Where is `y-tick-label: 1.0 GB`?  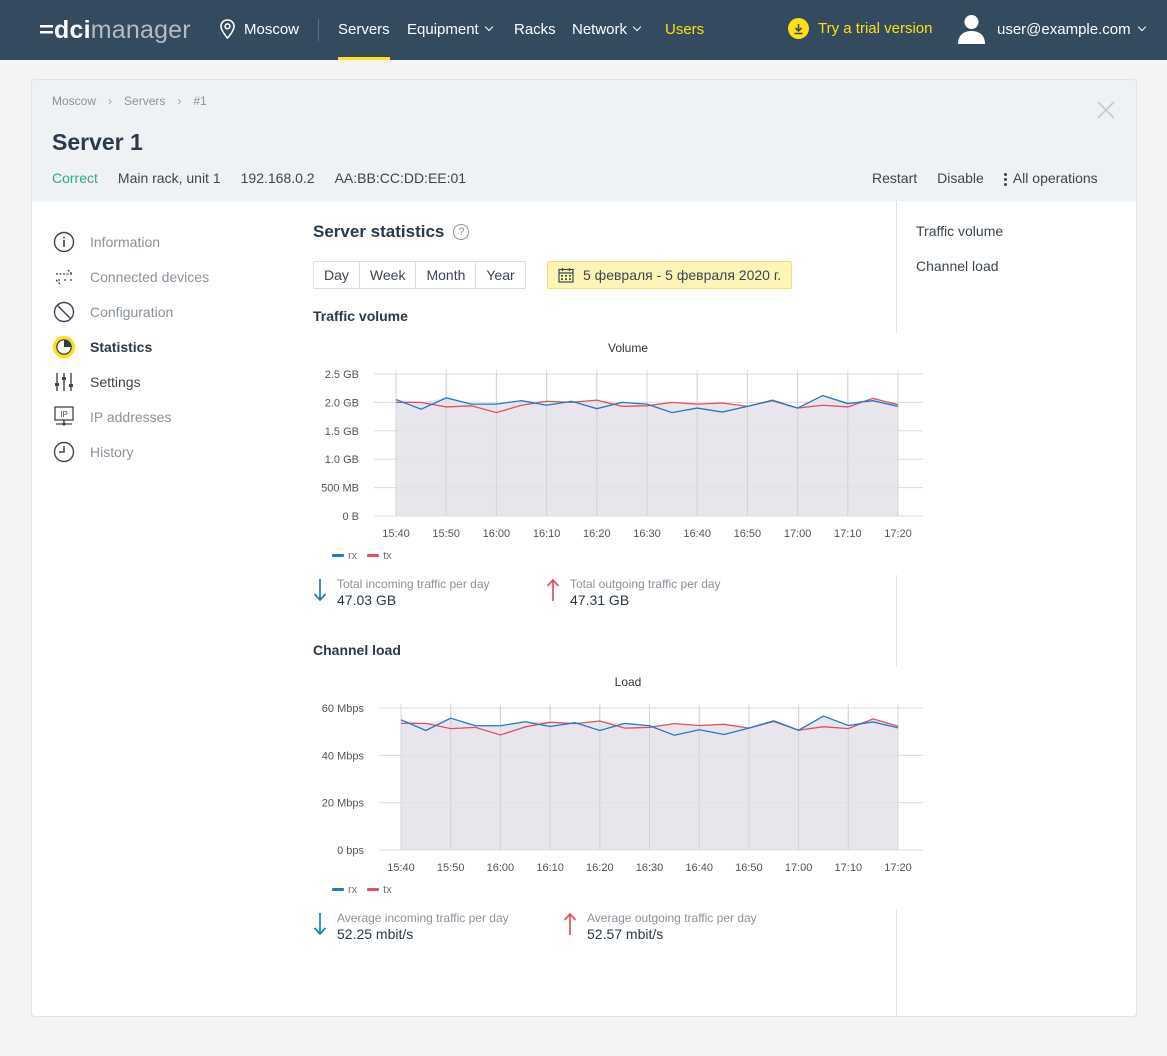
y-tick-label: 1.0 GB is located at coordinates (342, 460).